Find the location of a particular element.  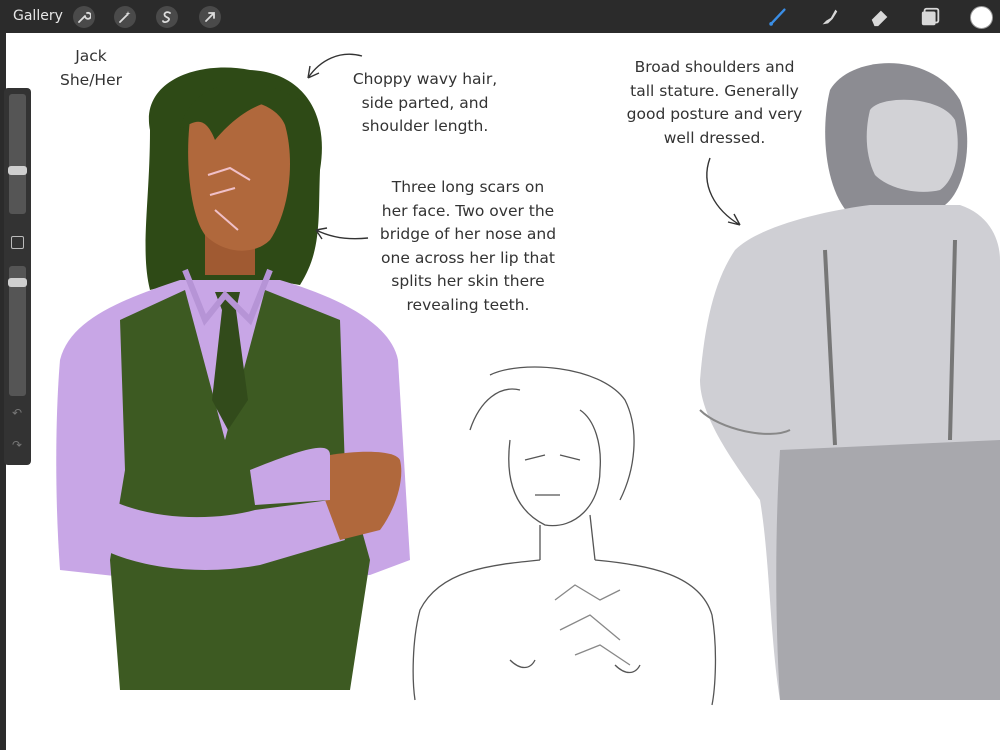

scars-note-line: one across her lip that is located at coordinates (468, 257).